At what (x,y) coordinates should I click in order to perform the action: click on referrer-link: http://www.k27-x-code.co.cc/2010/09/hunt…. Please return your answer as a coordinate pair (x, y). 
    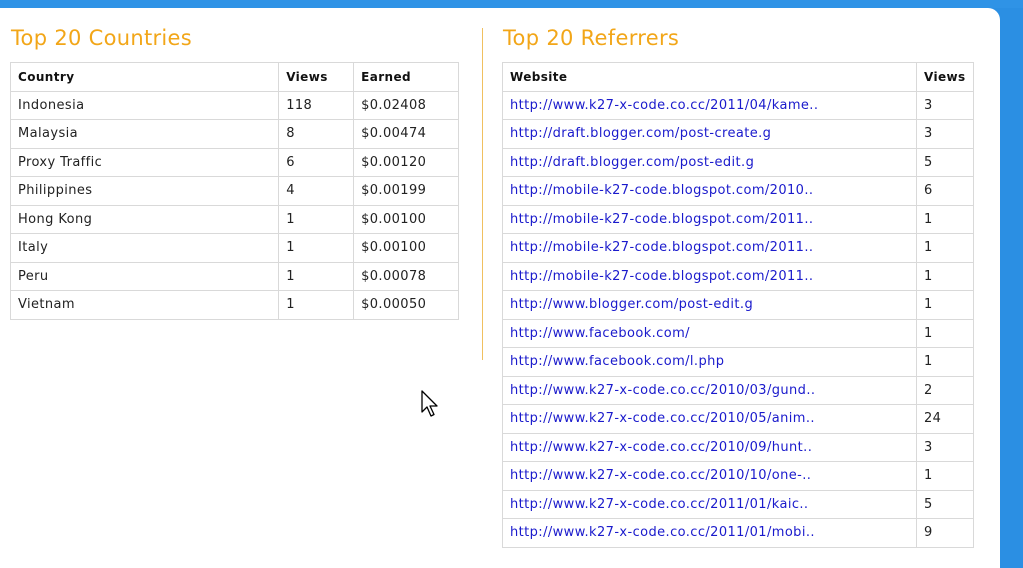
    Looking at the image, I should click on (661, 447).